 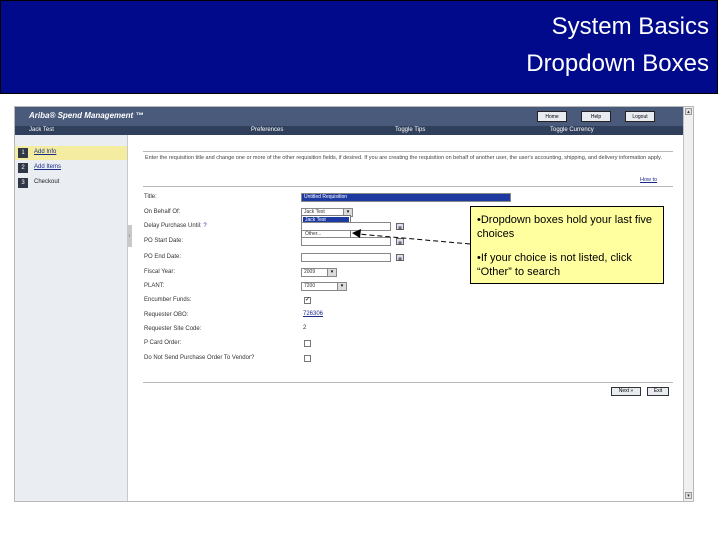 What do you see at coordinates (164, 241) in the screenshot?
I see `po-start-label: PO Start Date:` at bounding box center [164, 241].